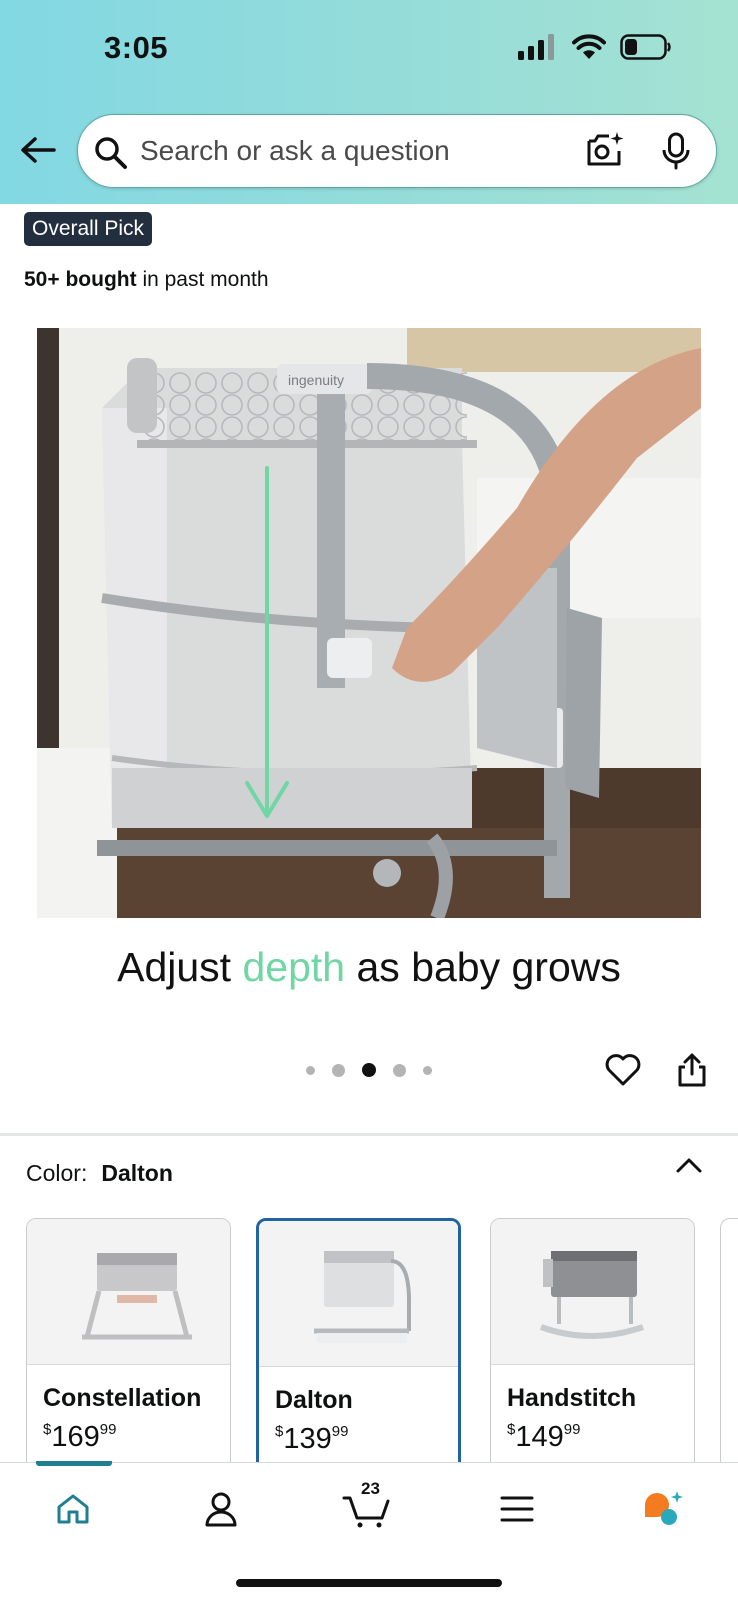  I want to click on back-arrow-icon, so click(38, 150).